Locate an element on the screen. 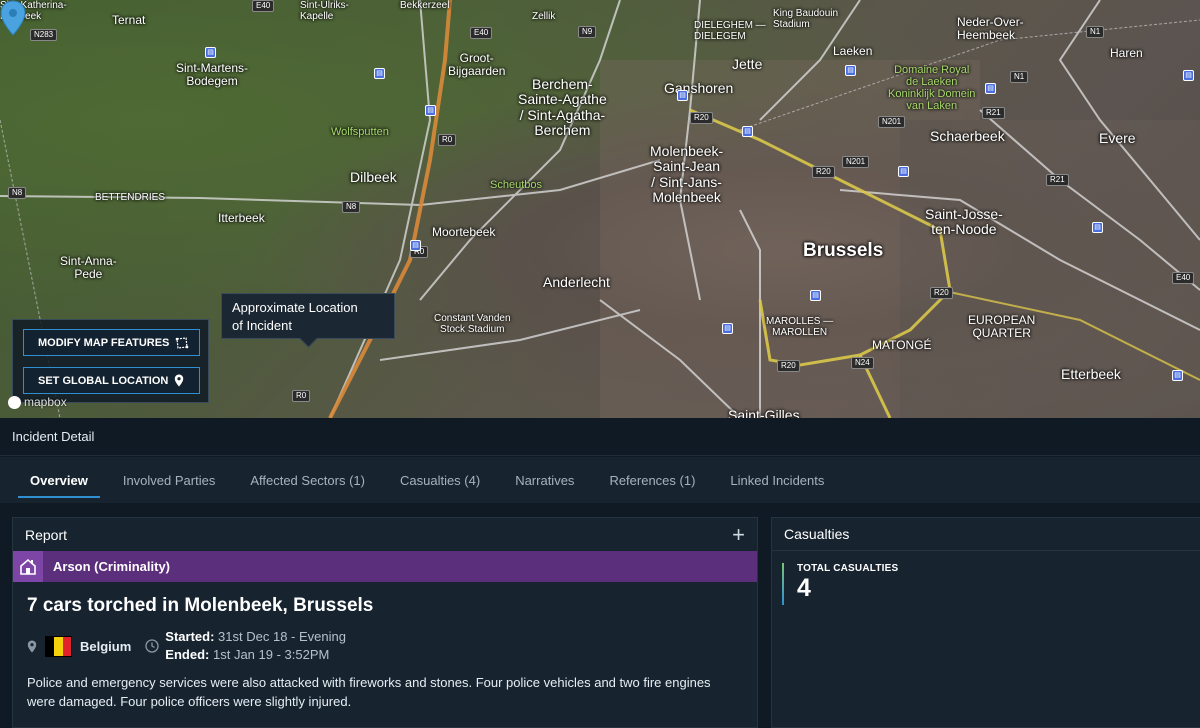 The image size is (1200, 728). map-label: Evere is located at coordinates (1117, 138).